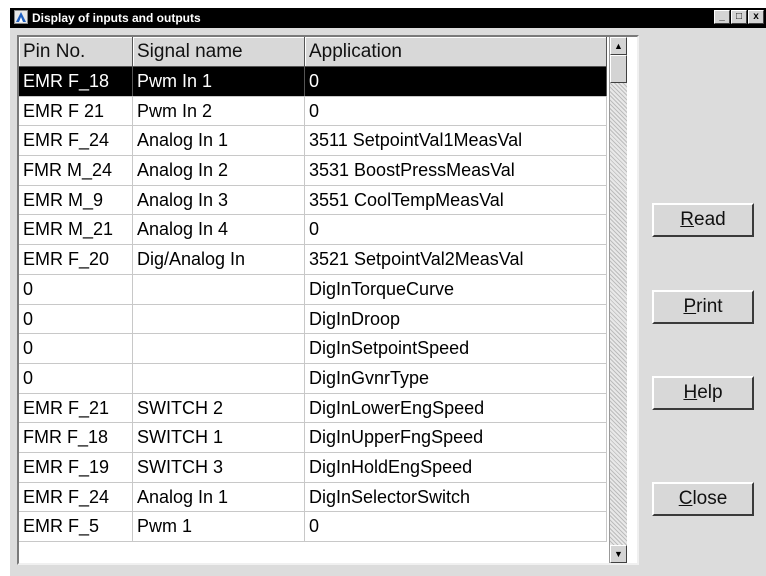 This screenshot has width=766, height=576. What do you see at coordinates (219, 526) in the screenshot?
I see `signal-cell: Pwm 1` at bounding box center [219, 526].